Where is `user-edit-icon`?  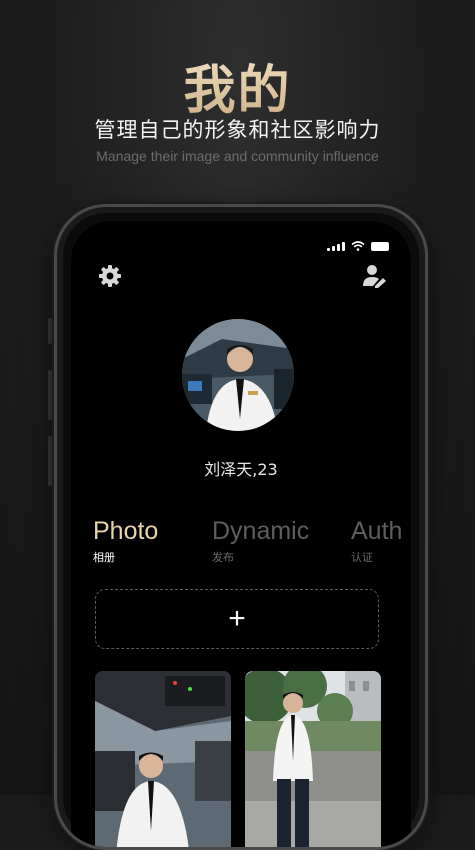 user-edit-icon is located at coordinates (374, 276).